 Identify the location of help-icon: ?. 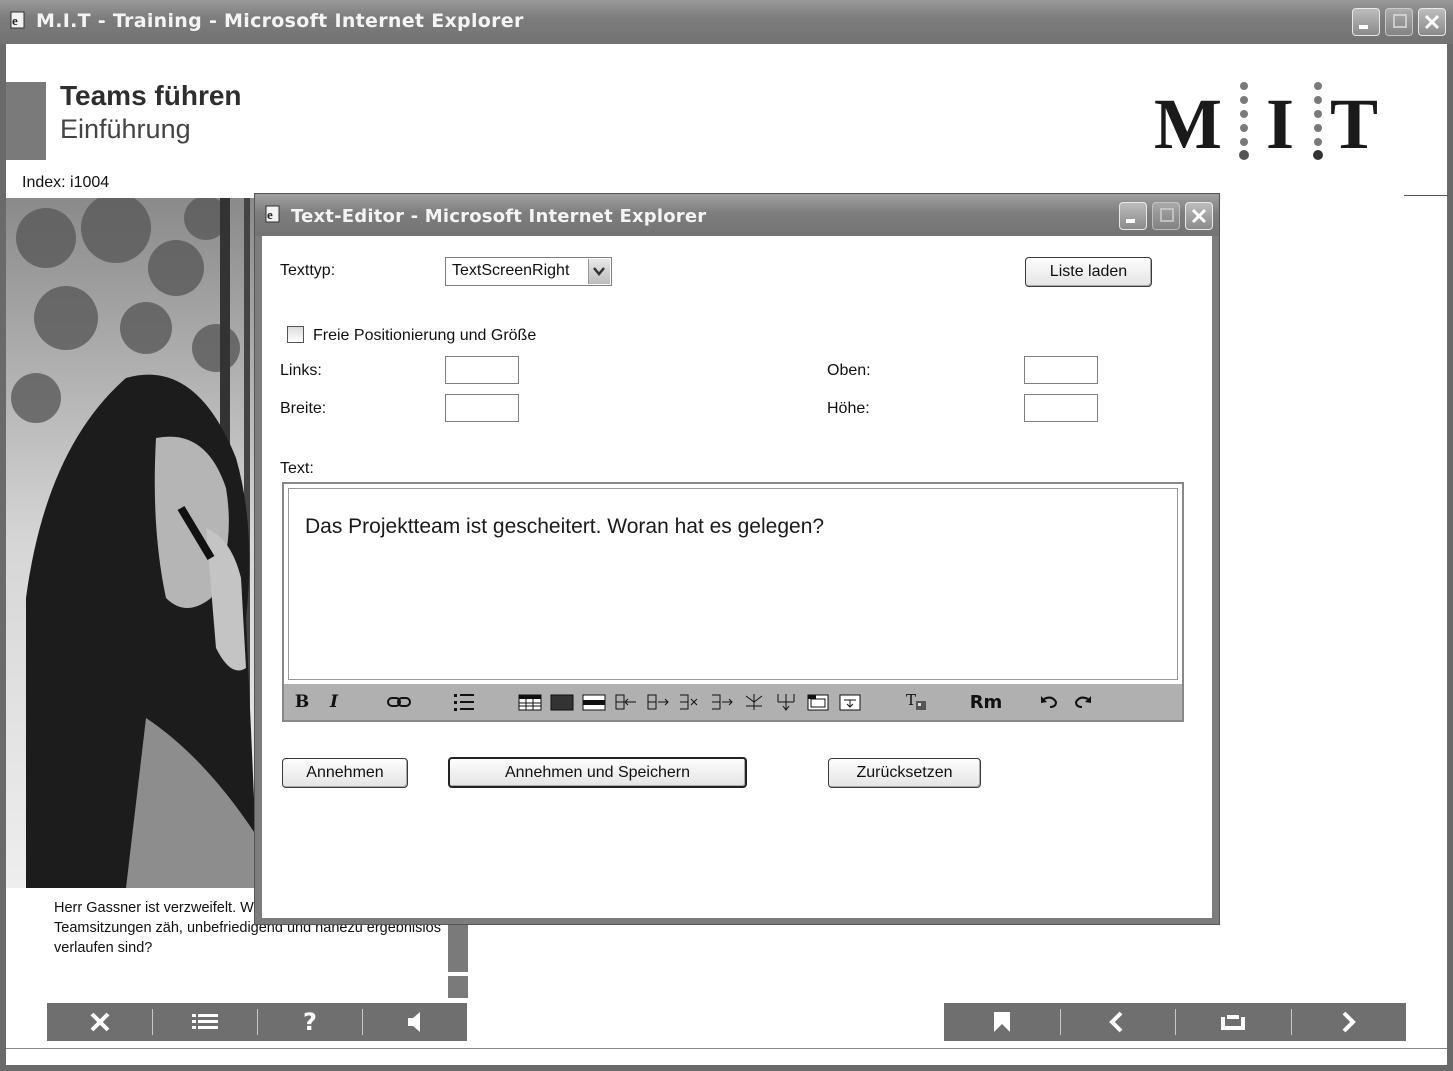
(310, 1022).